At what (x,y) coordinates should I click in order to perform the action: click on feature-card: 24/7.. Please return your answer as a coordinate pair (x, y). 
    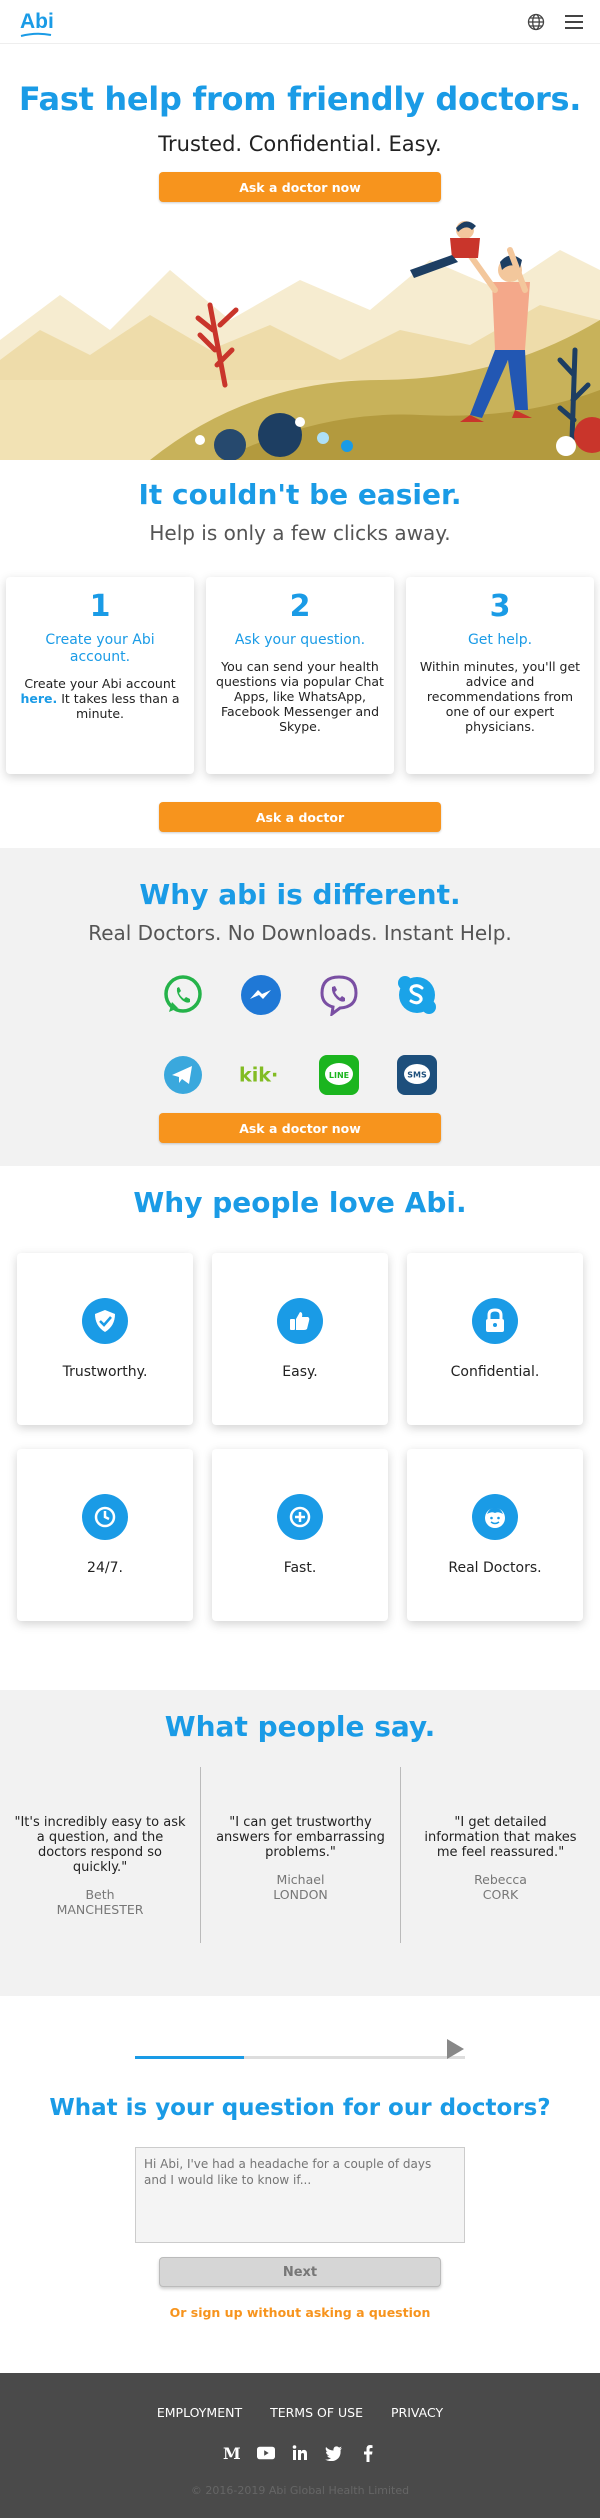
    Looking at the image, I should click on (105, 1535).